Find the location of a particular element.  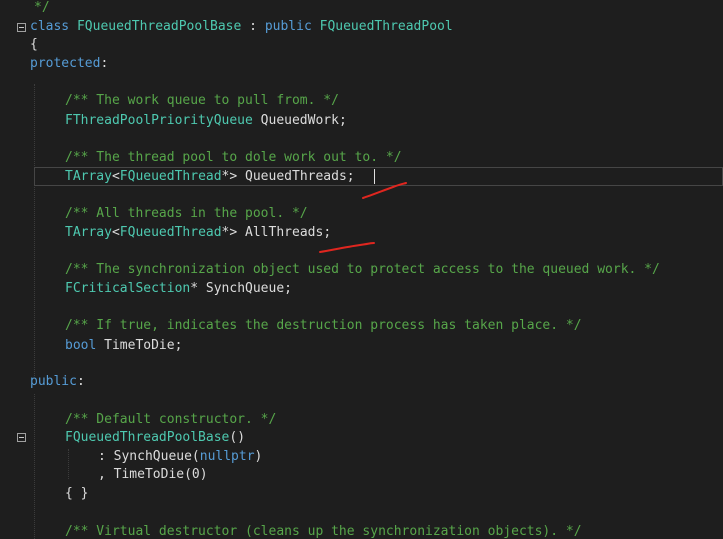

code-line-protected: protected: is located at coordinates (69, 64).